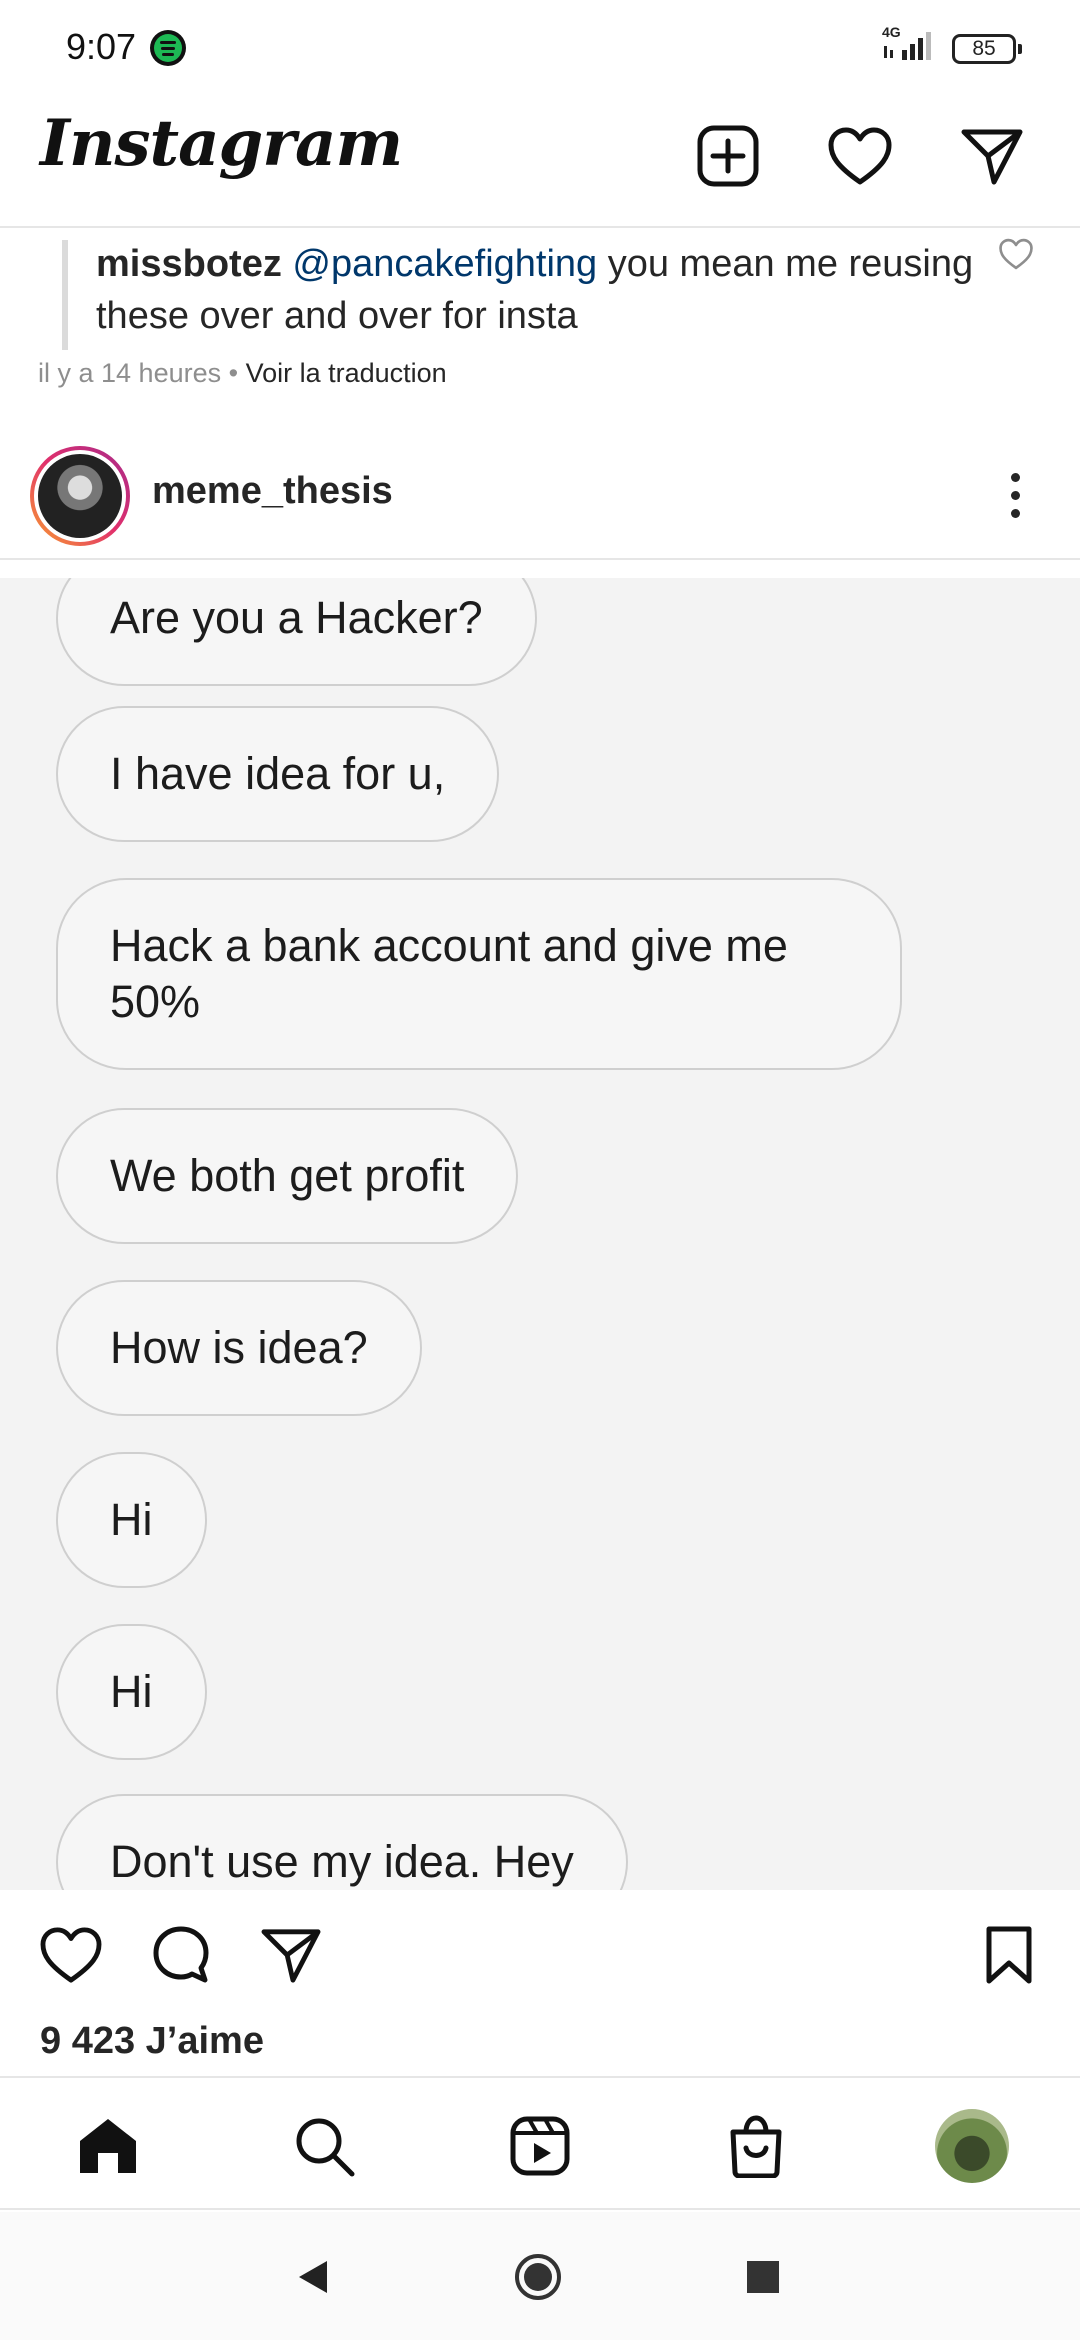 This screenshot has height=2340, width=1080. What do you see at coordinates (239, 1348) in the screenshot?
I see `chat-bubble: How is idea?` at bounding box center [239, 1348].